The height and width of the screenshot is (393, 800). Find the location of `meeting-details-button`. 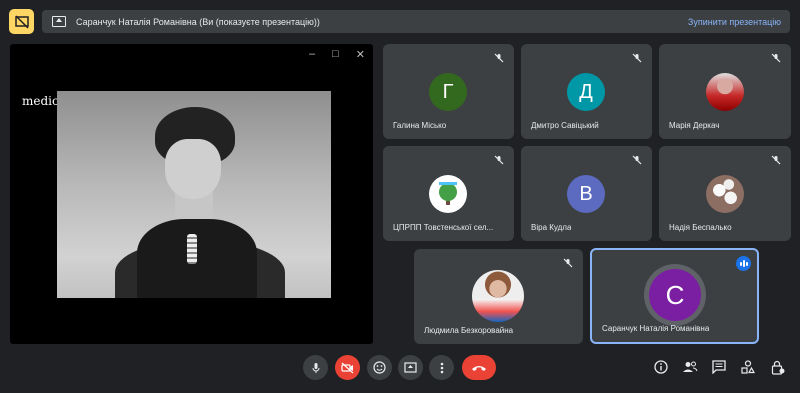

meeting-details-button is located at coordinates (661, 367).